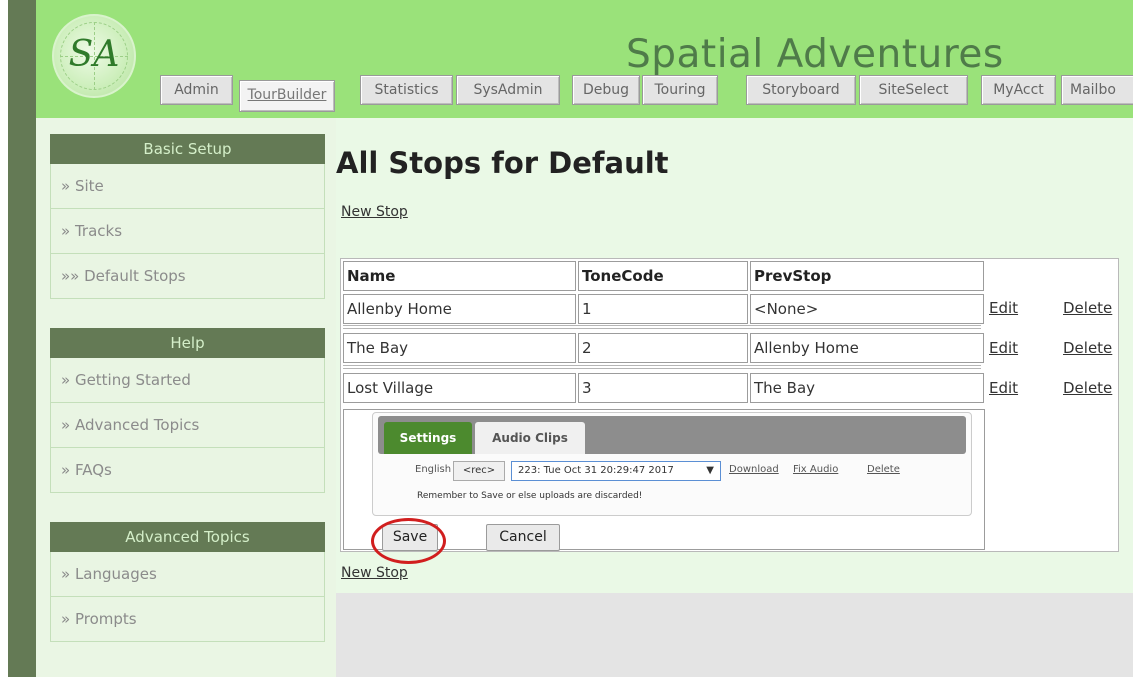 This screenshot has height=677, width=1133. What do you see at coordinates (187, 619) in the screenshot?
I see `sidebar-item-prompts: » Prompts` at bounding box center [187, 619].